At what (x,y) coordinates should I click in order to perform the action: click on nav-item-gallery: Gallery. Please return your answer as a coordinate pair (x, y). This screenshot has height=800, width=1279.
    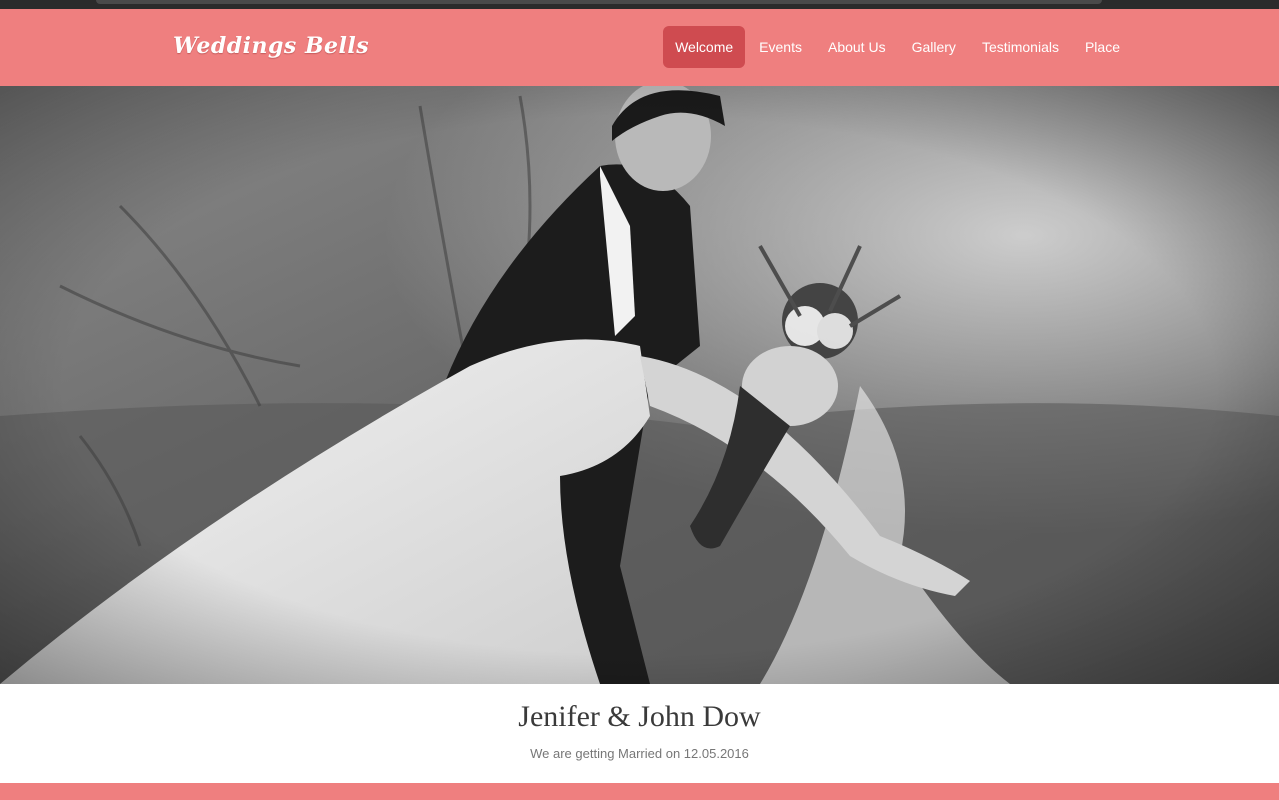
    Looking at the image, I should click on (934, 47).